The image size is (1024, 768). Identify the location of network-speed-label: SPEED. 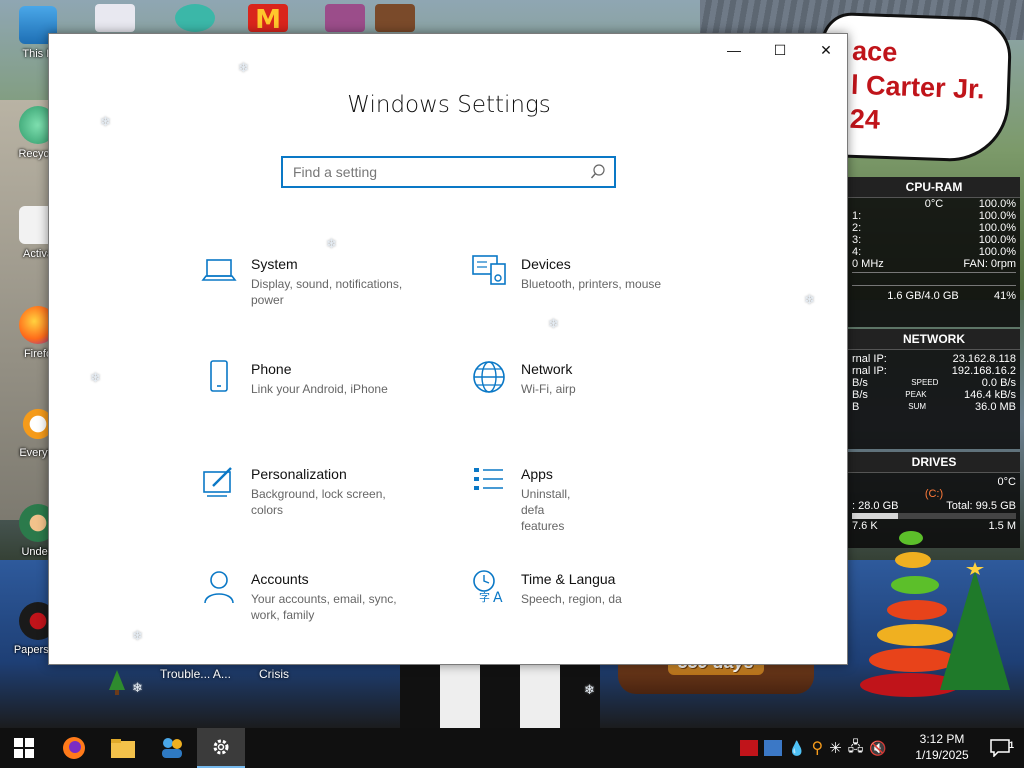
(925, 382).